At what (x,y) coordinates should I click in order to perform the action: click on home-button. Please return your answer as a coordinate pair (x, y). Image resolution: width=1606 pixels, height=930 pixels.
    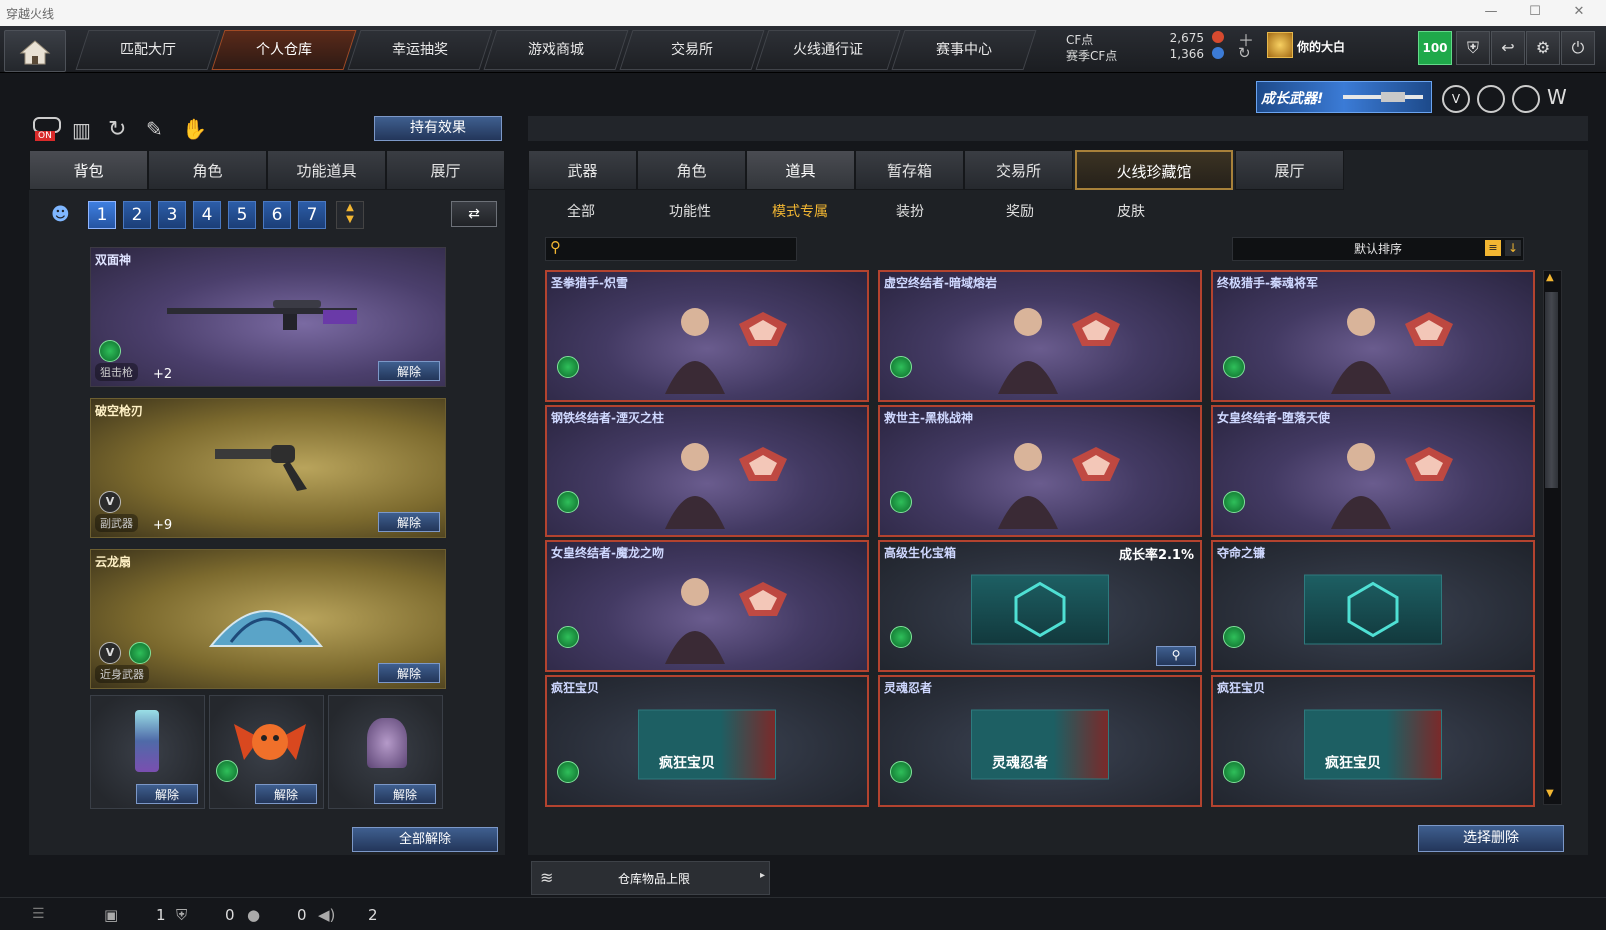
    Looking at the image, I should click on (35, 51).